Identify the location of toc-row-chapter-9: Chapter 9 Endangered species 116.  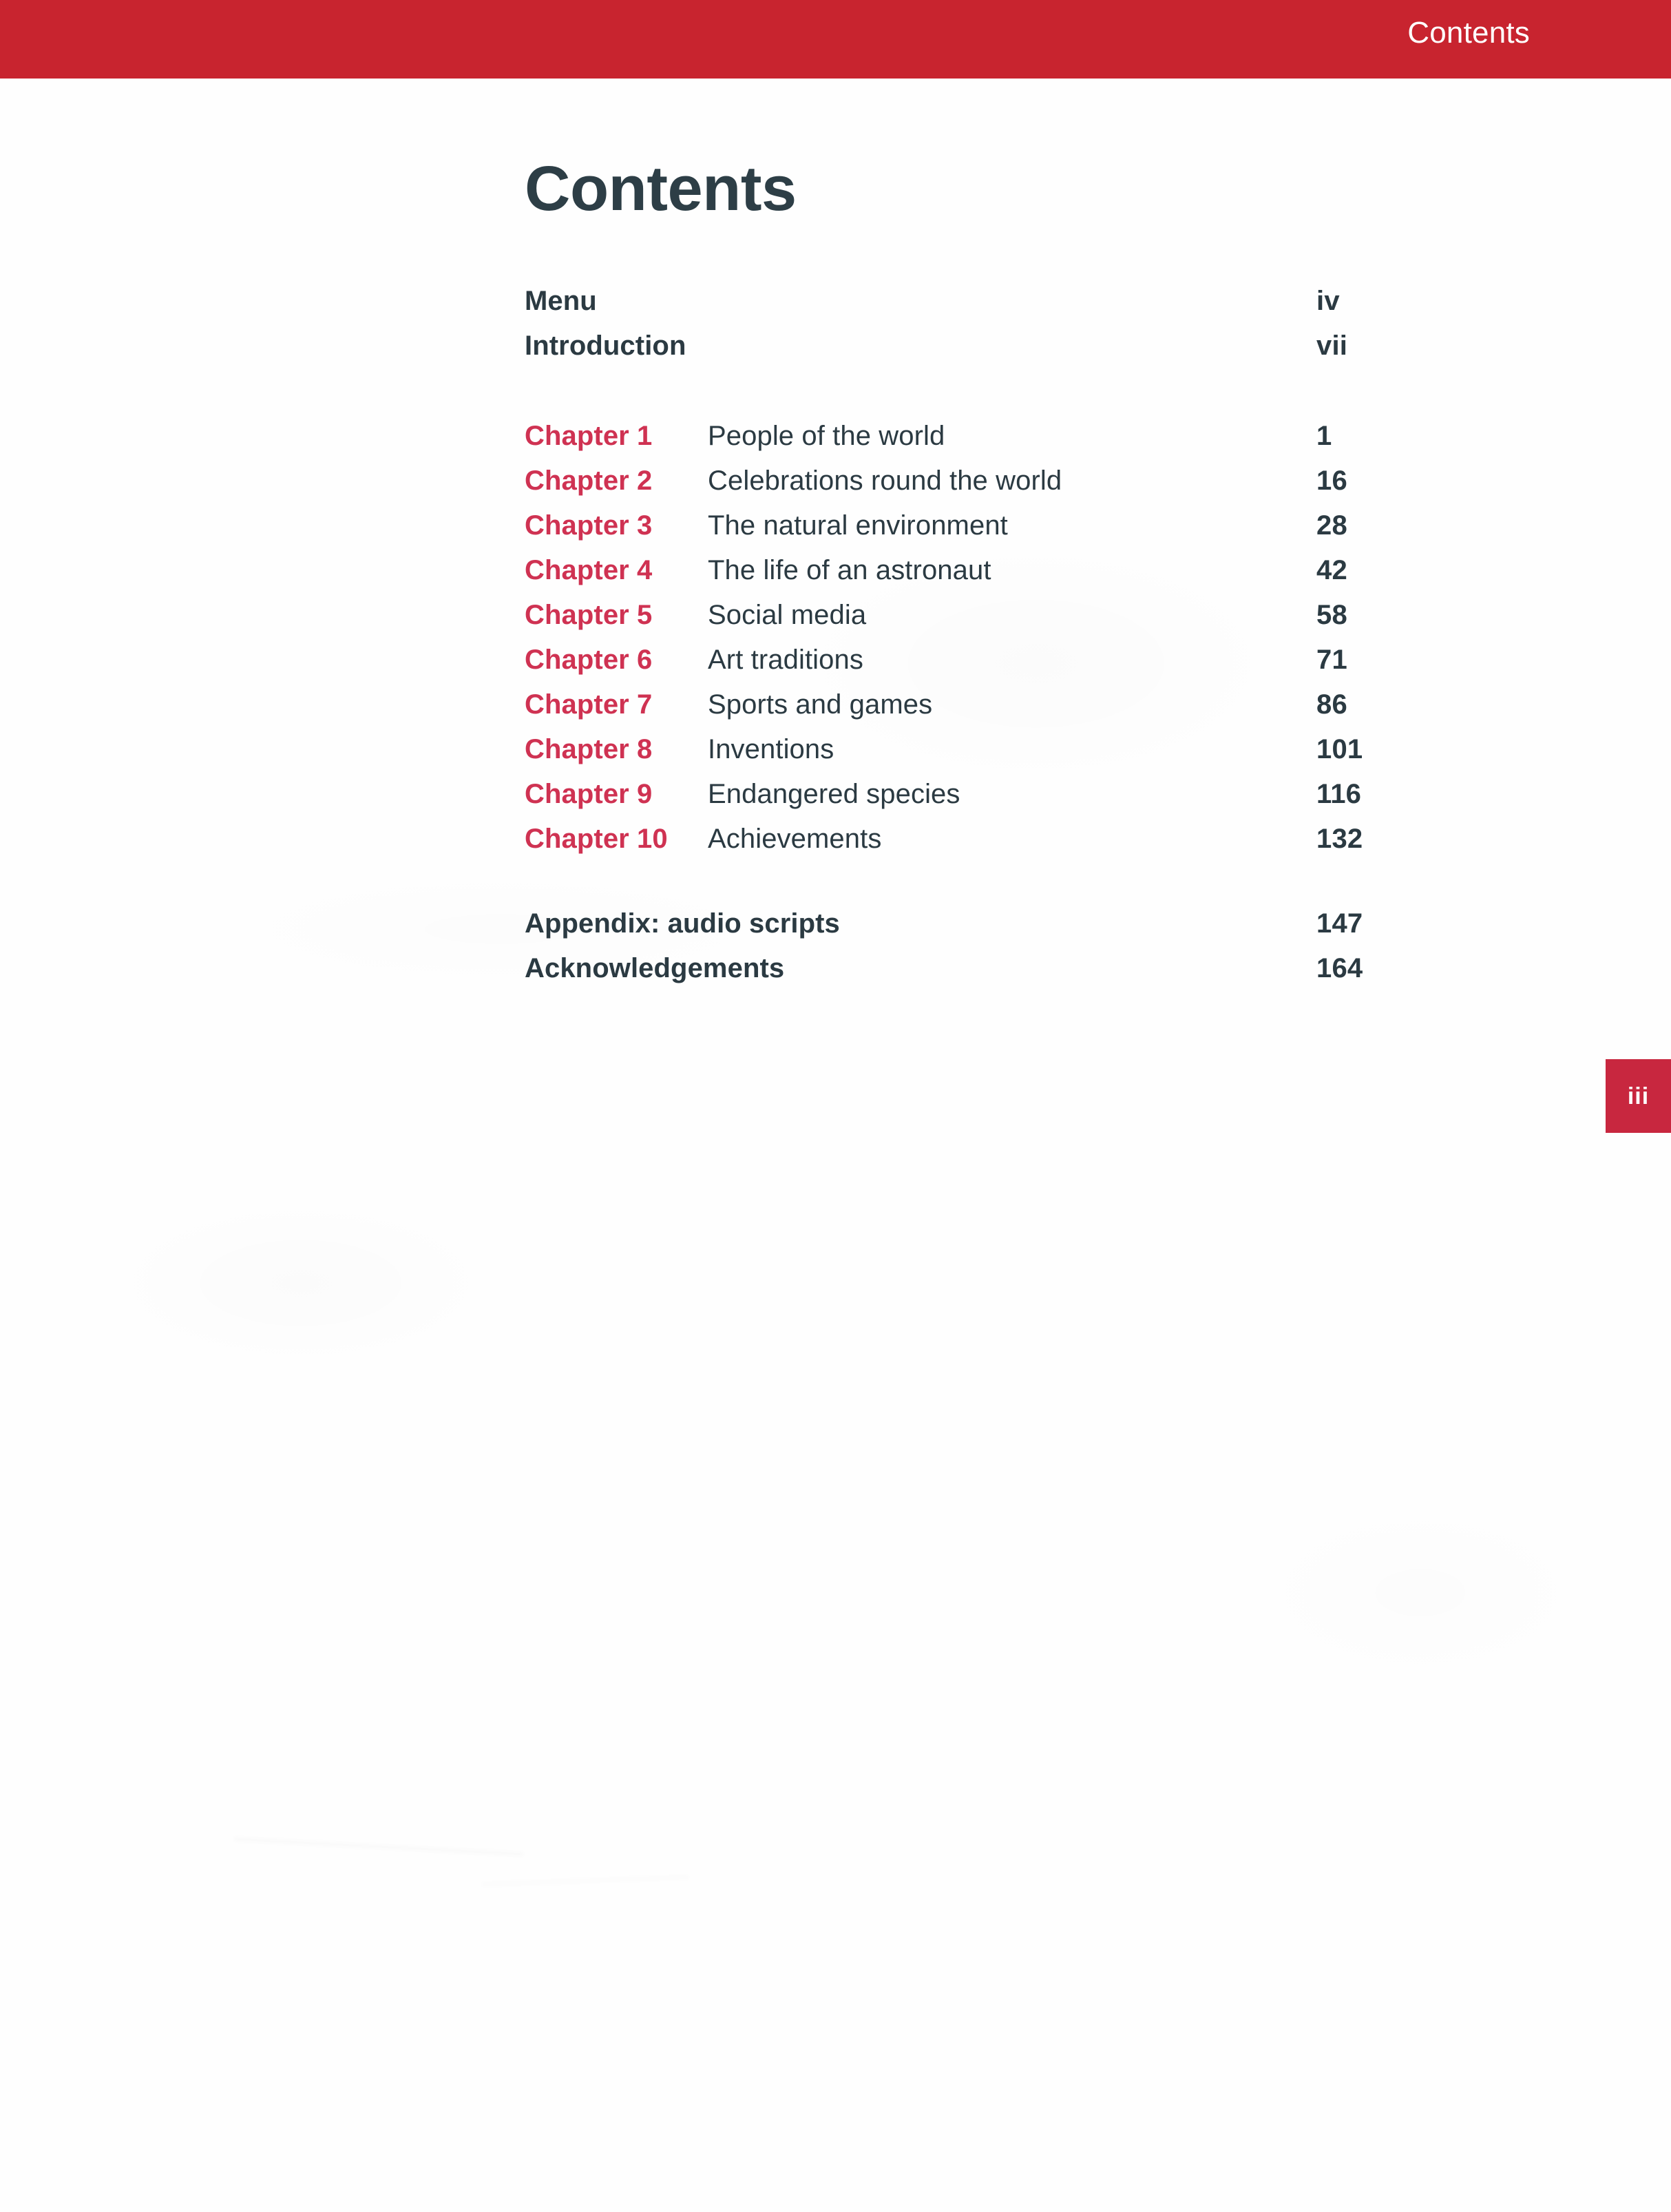
(1007, 794).